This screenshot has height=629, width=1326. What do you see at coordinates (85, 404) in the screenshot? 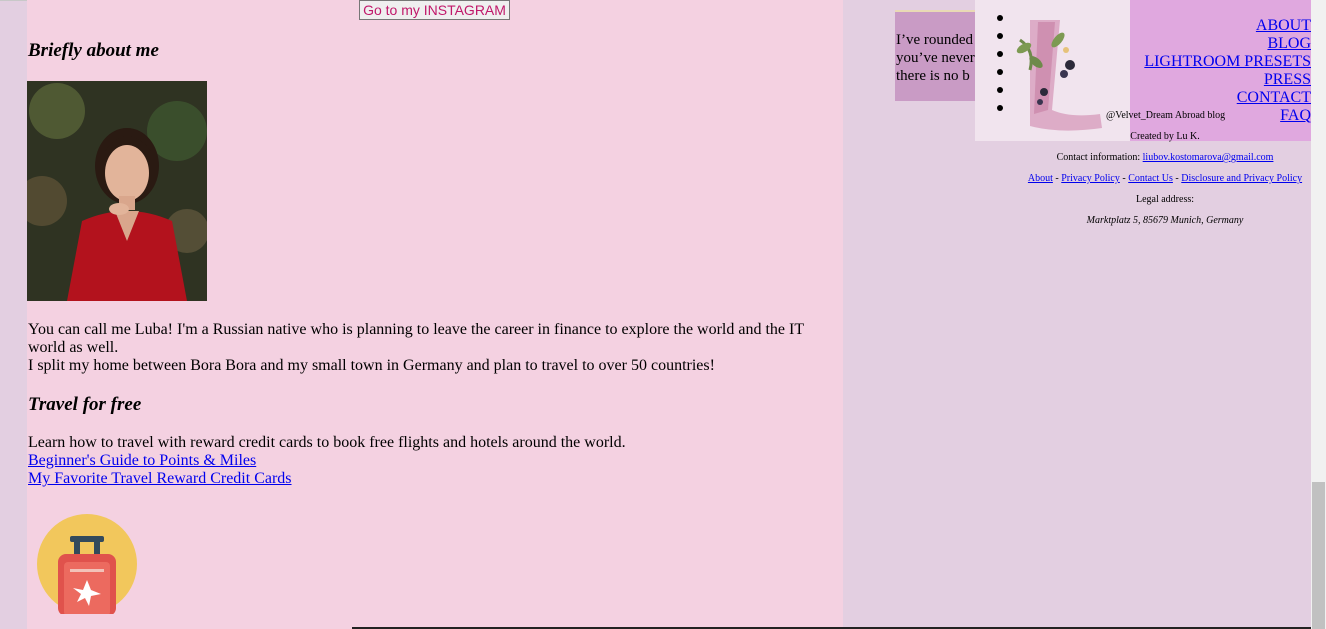
I see `travel-heading: Travel for free` at bounding box center [85, 404].